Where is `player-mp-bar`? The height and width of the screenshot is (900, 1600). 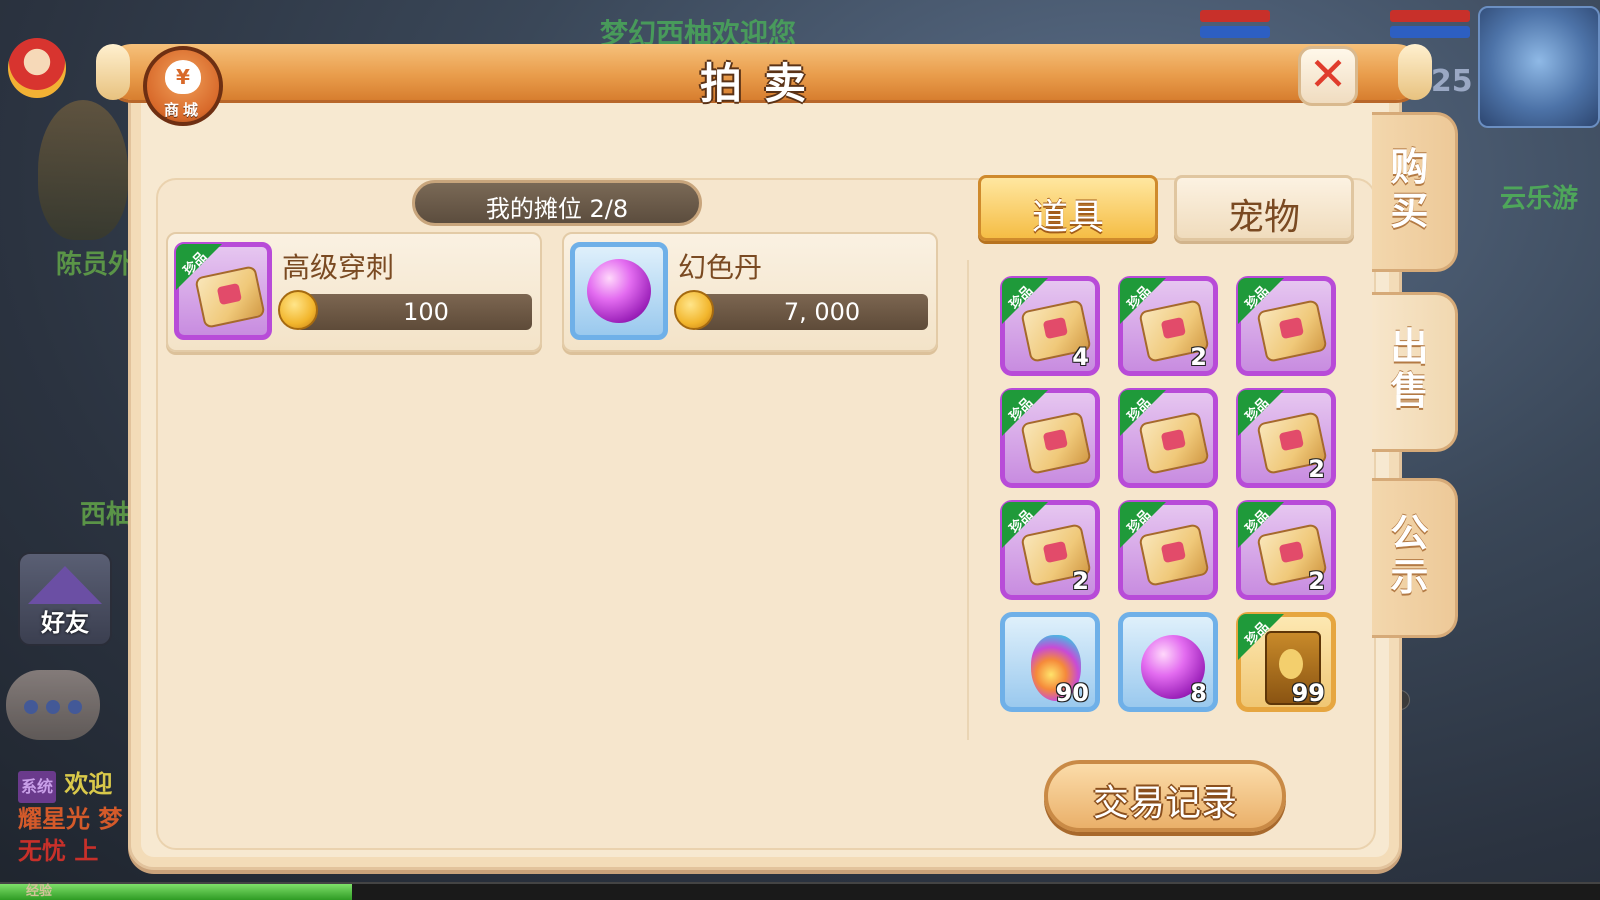
player-mp-bar is located at coordinates (1235, 32).